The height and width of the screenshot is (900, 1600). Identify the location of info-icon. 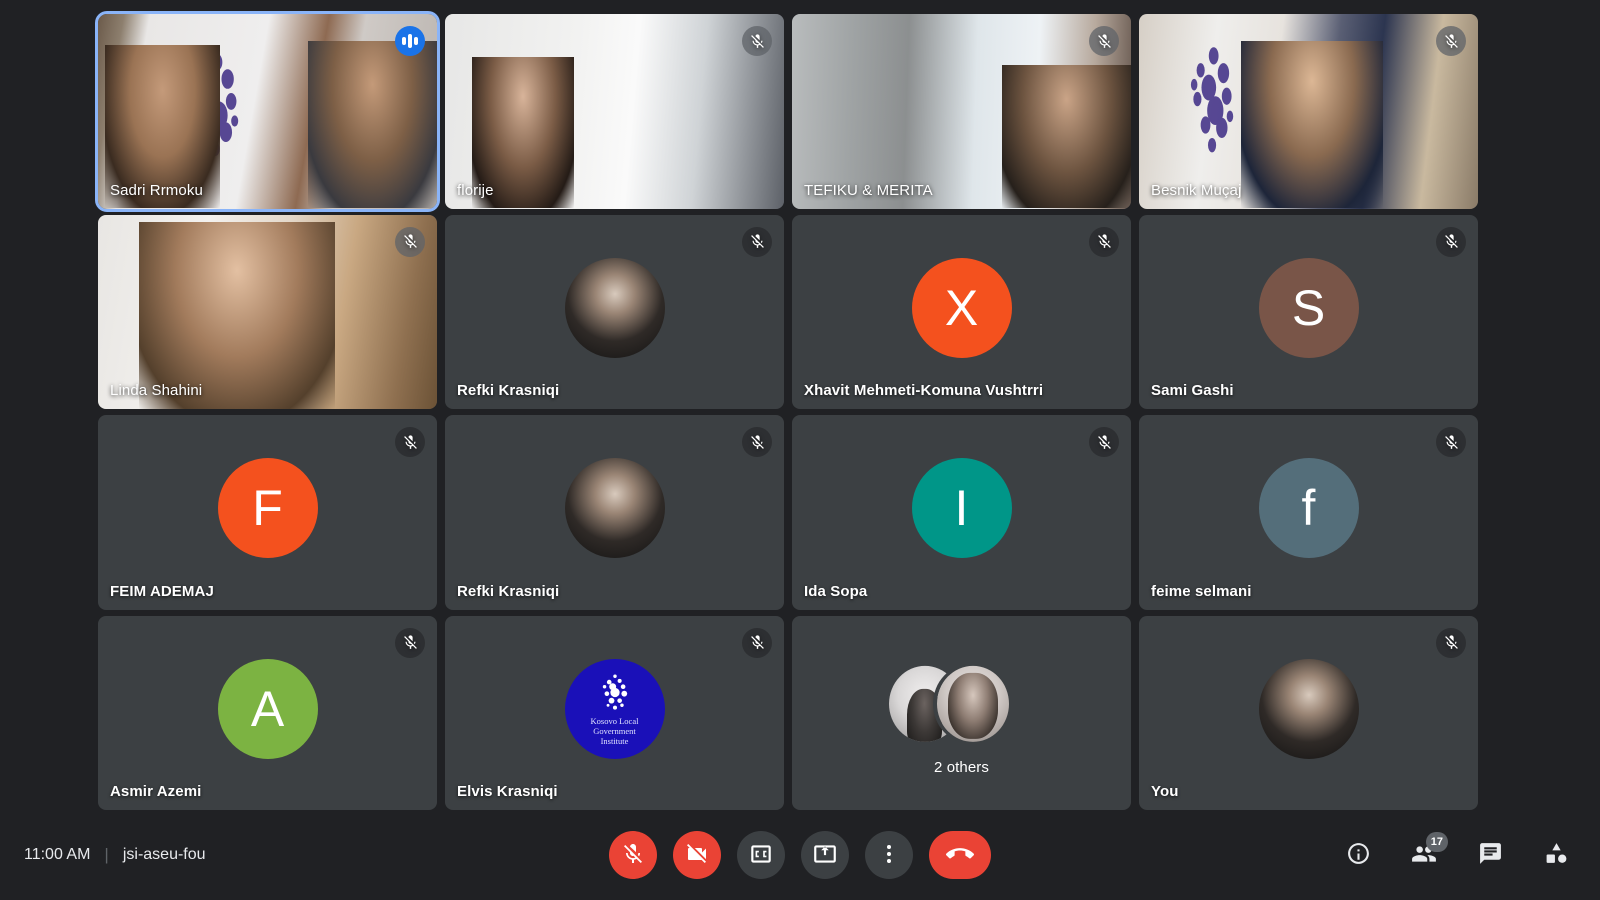
(1358, 855).